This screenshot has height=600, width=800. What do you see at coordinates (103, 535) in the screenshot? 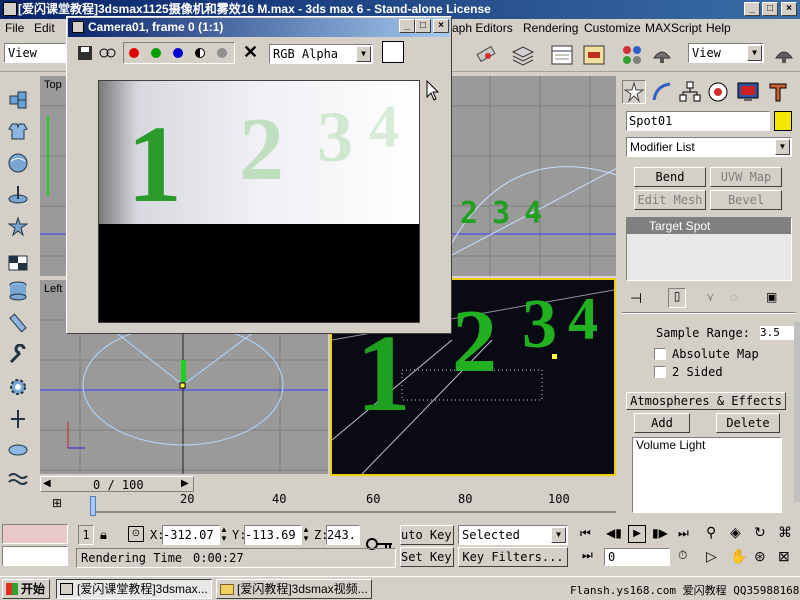
I see `lock-icon: 🔒︎` at bounding box center [103, 535].